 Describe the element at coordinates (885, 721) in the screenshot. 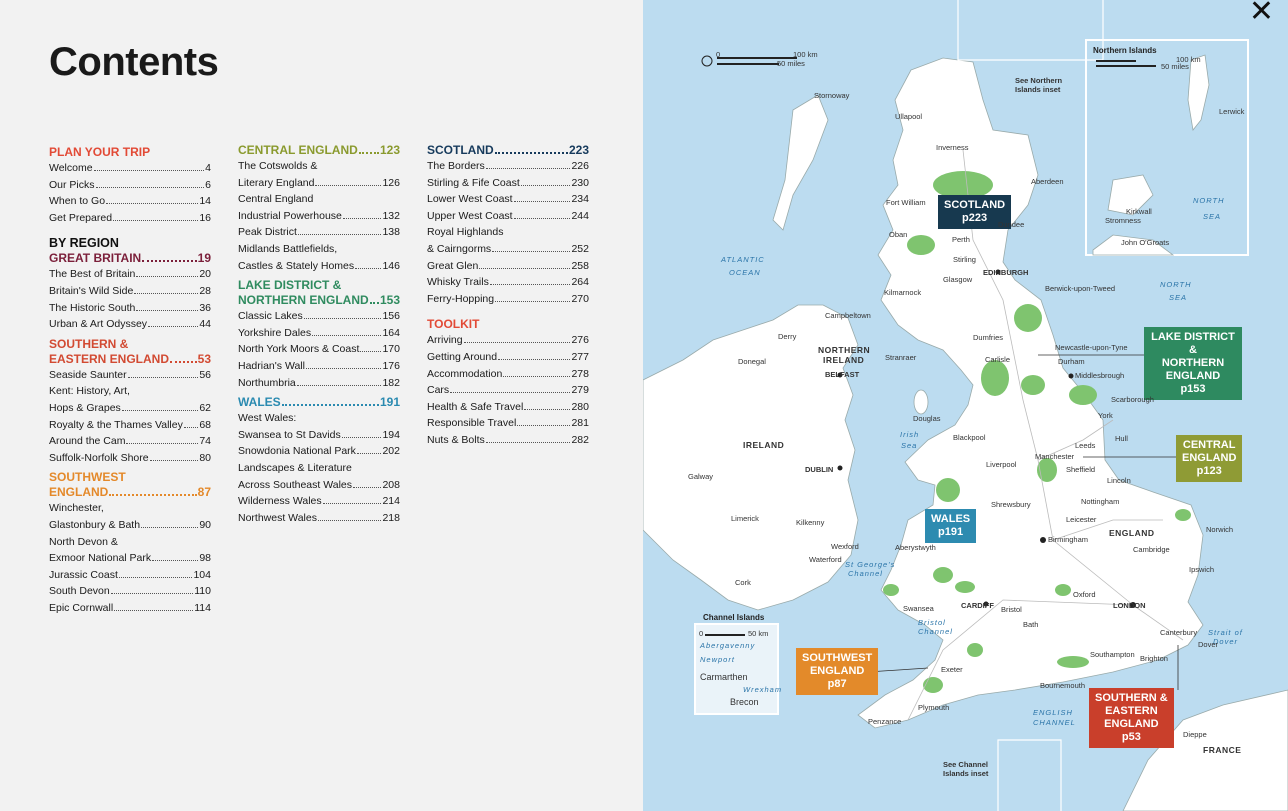

I see `city-penzance: Penzance` at that location.